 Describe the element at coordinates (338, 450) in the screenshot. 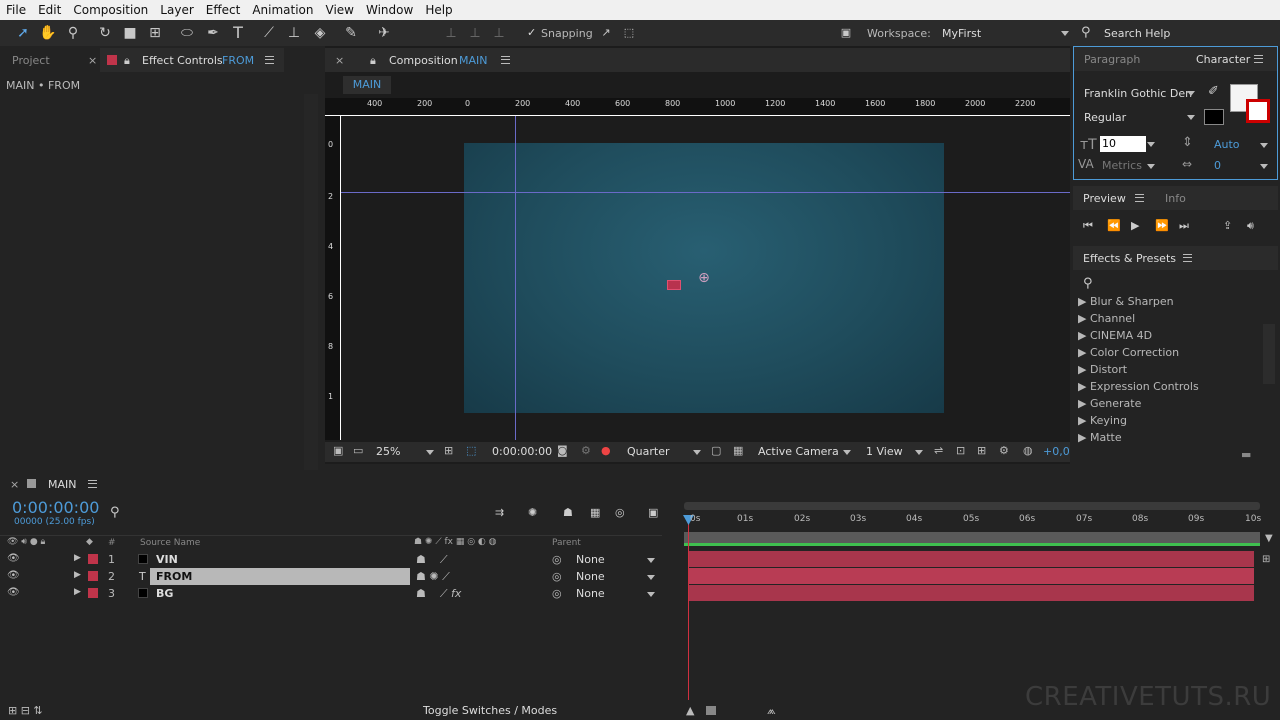

I see `always-preview-icon: ▣` at that location.